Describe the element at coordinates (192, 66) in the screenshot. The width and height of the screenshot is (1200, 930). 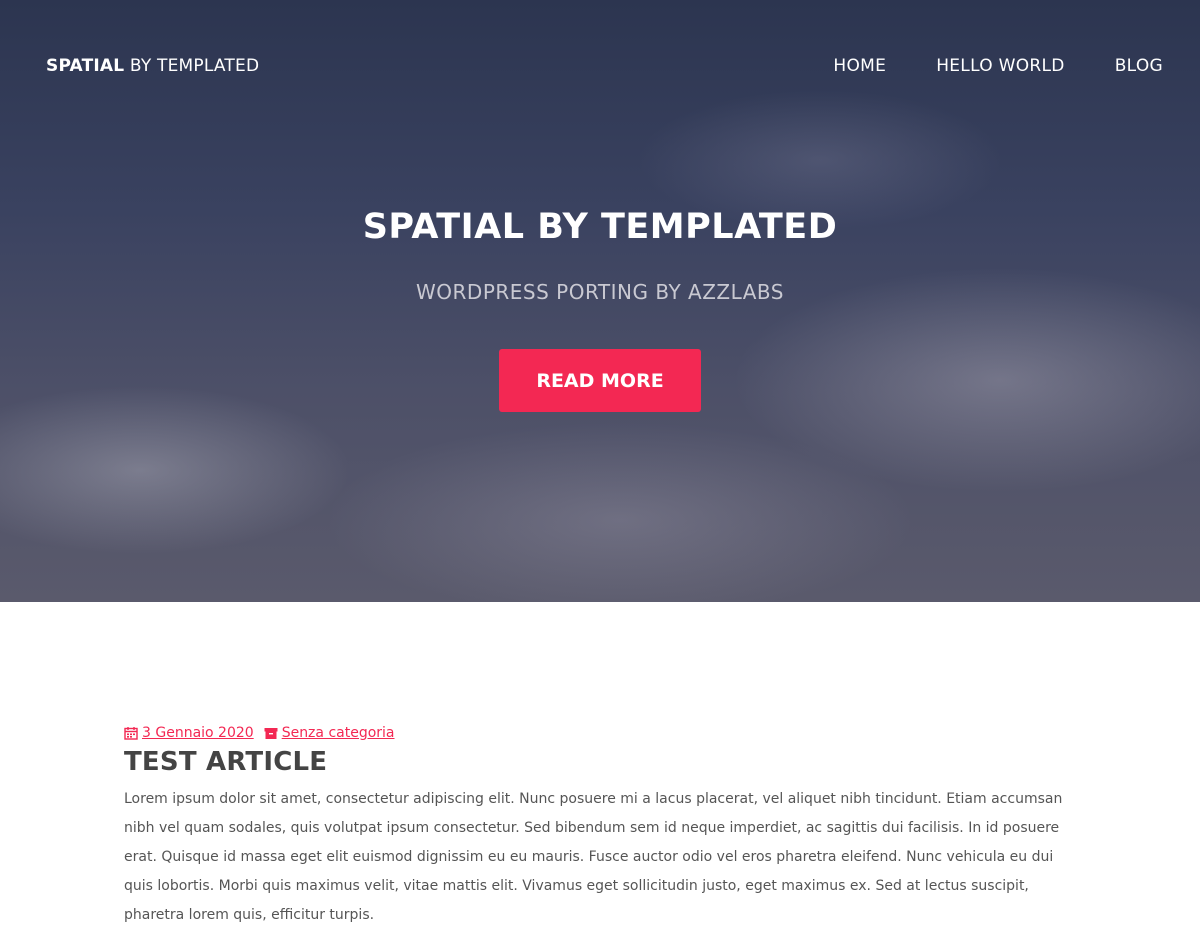
I see `brand-rest: BY TEMPLATED` at that location.